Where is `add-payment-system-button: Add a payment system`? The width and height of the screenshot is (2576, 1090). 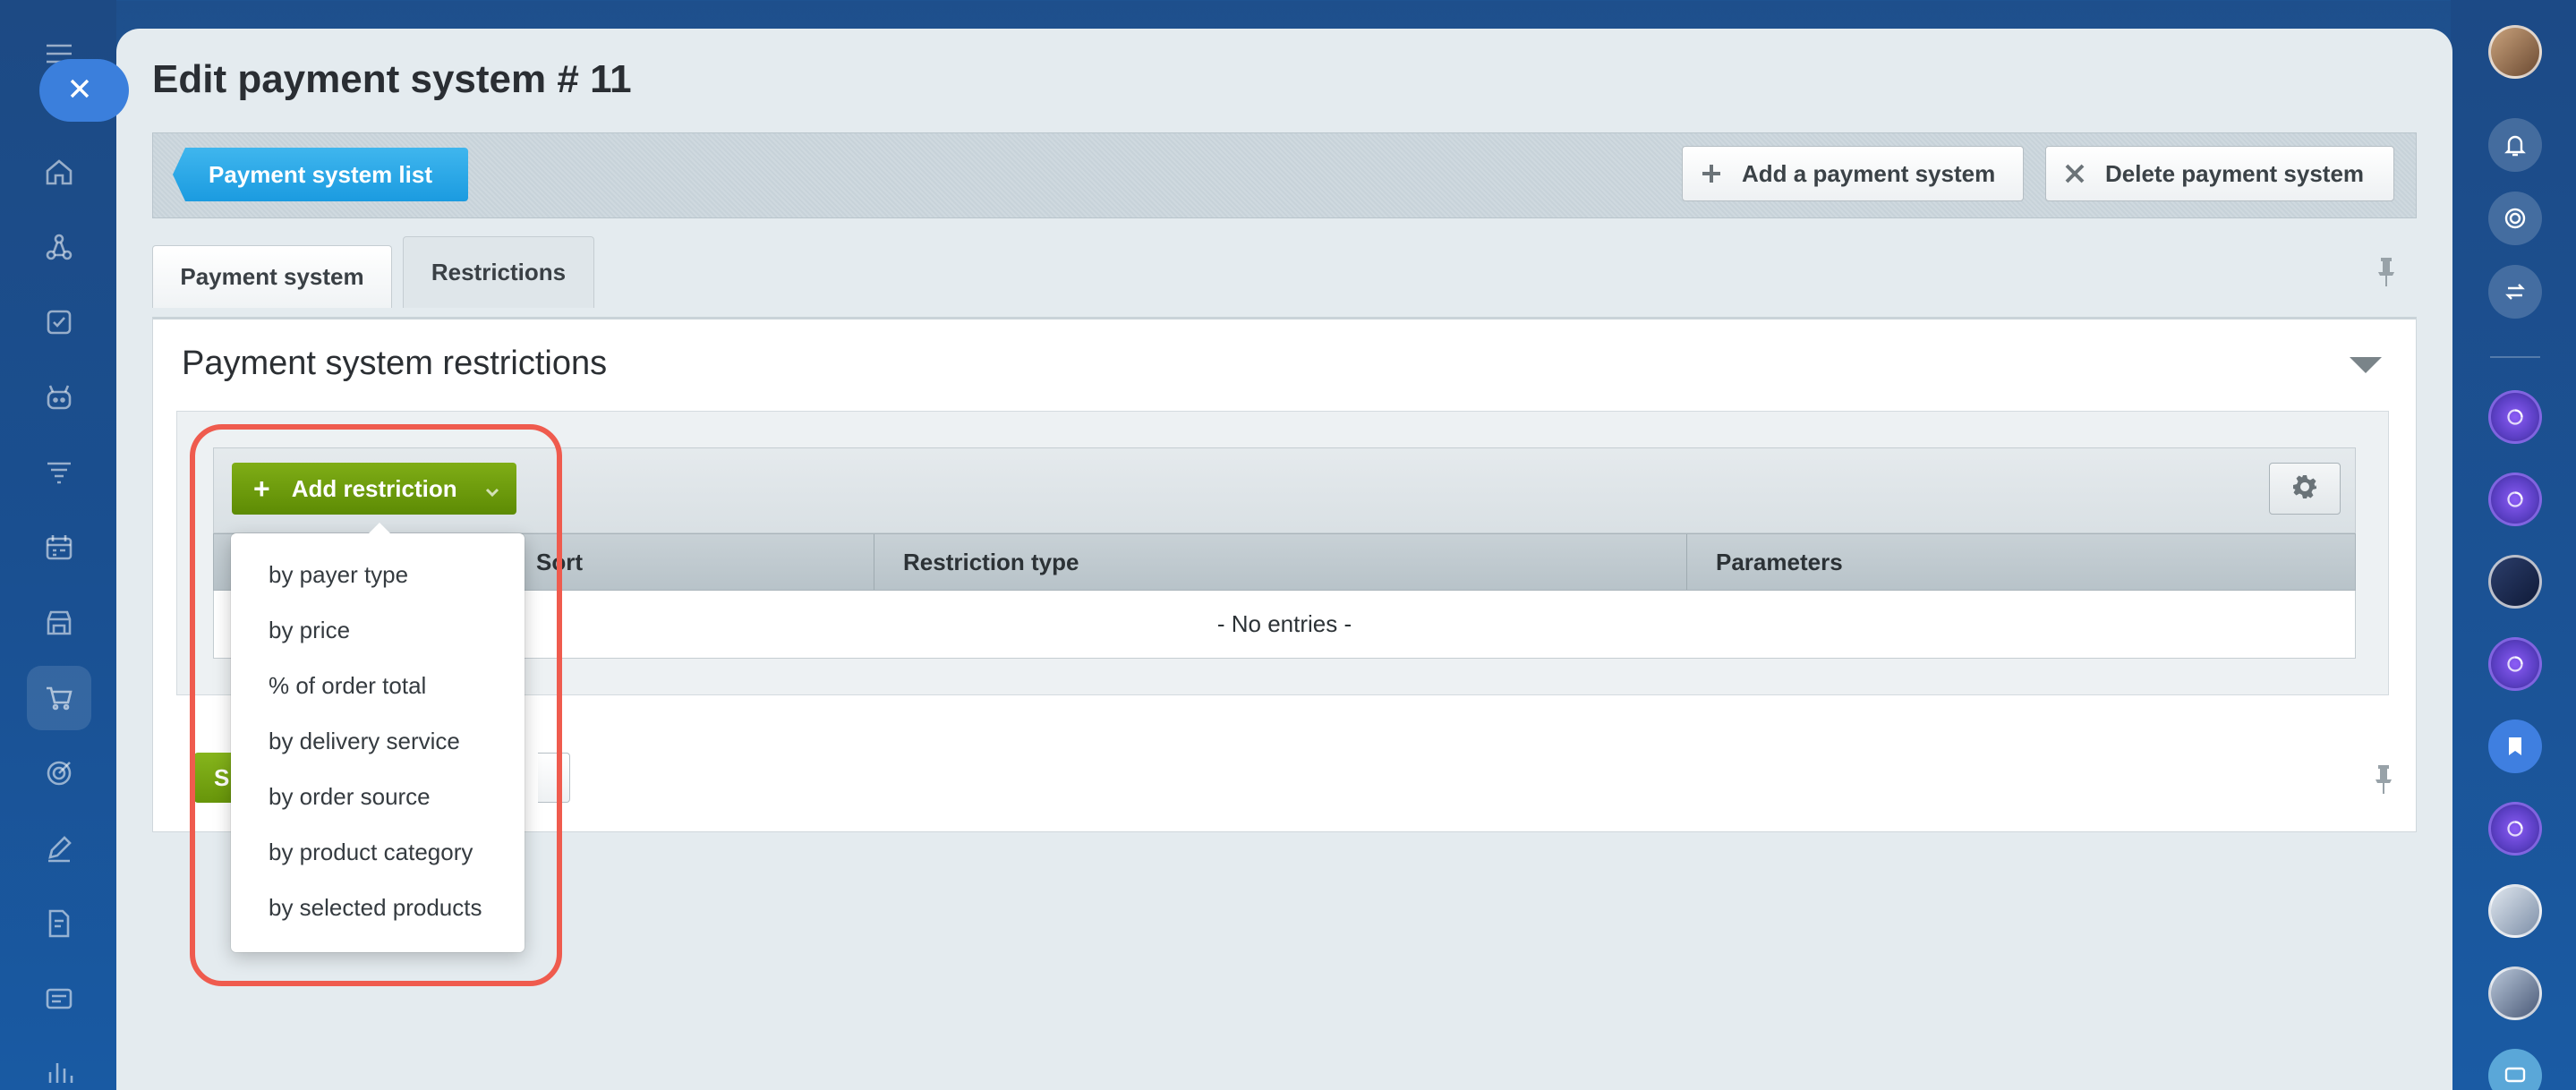 add-payment-system-button: Add a payment system is located at coordinates (1853, 173).